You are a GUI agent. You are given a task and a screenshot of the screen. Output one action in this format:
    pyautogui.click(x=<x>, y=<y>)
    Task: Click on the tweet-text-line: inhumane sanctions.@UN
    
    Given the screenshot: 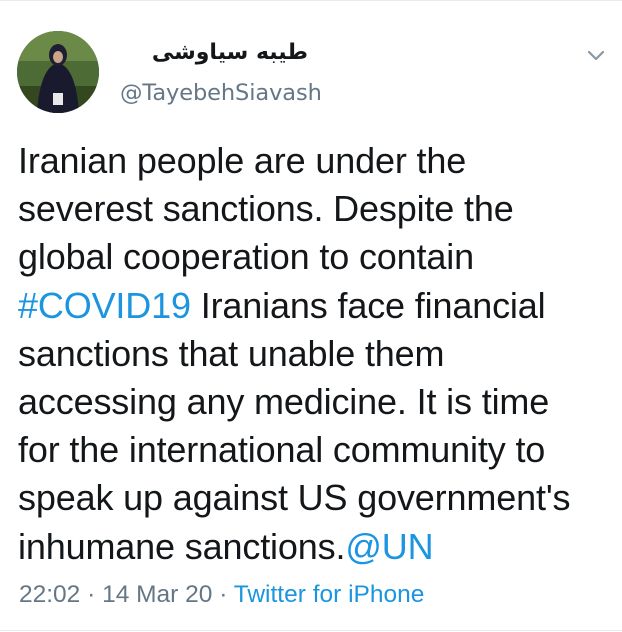 What is the action you would take?
    pyautogui.click(x=316, y=547)
    